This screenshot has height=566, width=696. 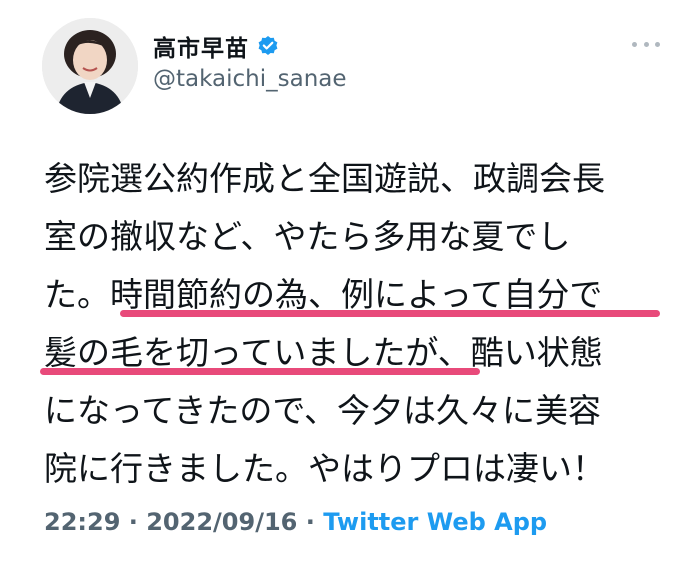 What do you see at coordinates (250, 46) in the screenshot?
I see `name-row: 高市早苗` at bounding box center [250, 46].